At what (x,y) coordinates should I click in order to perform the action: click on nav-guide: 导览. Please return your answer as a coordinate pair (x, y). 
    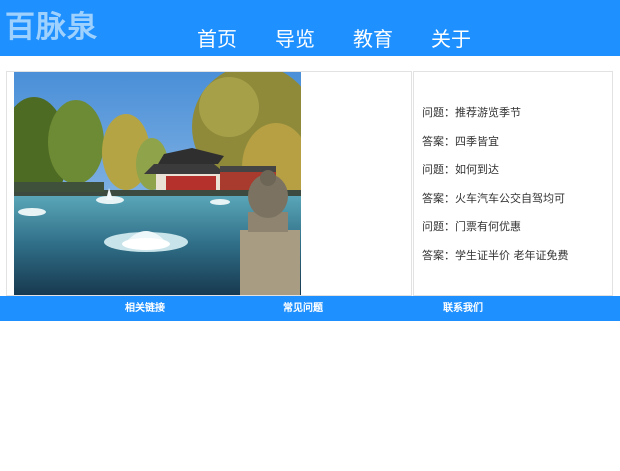
    Looking at the image, I should click on (295, 39).